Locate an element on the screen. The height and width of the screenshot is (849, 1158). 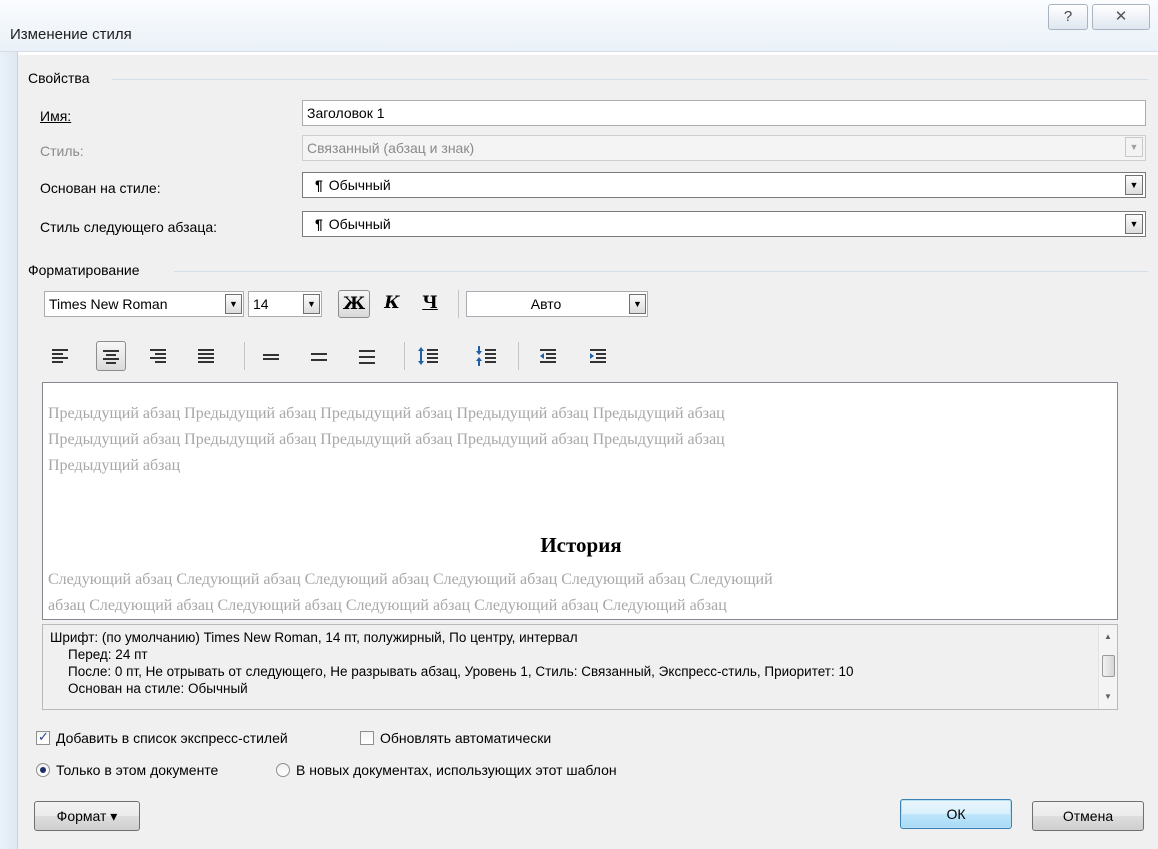
help-icon: ? is located at coordinates (1068, 16).